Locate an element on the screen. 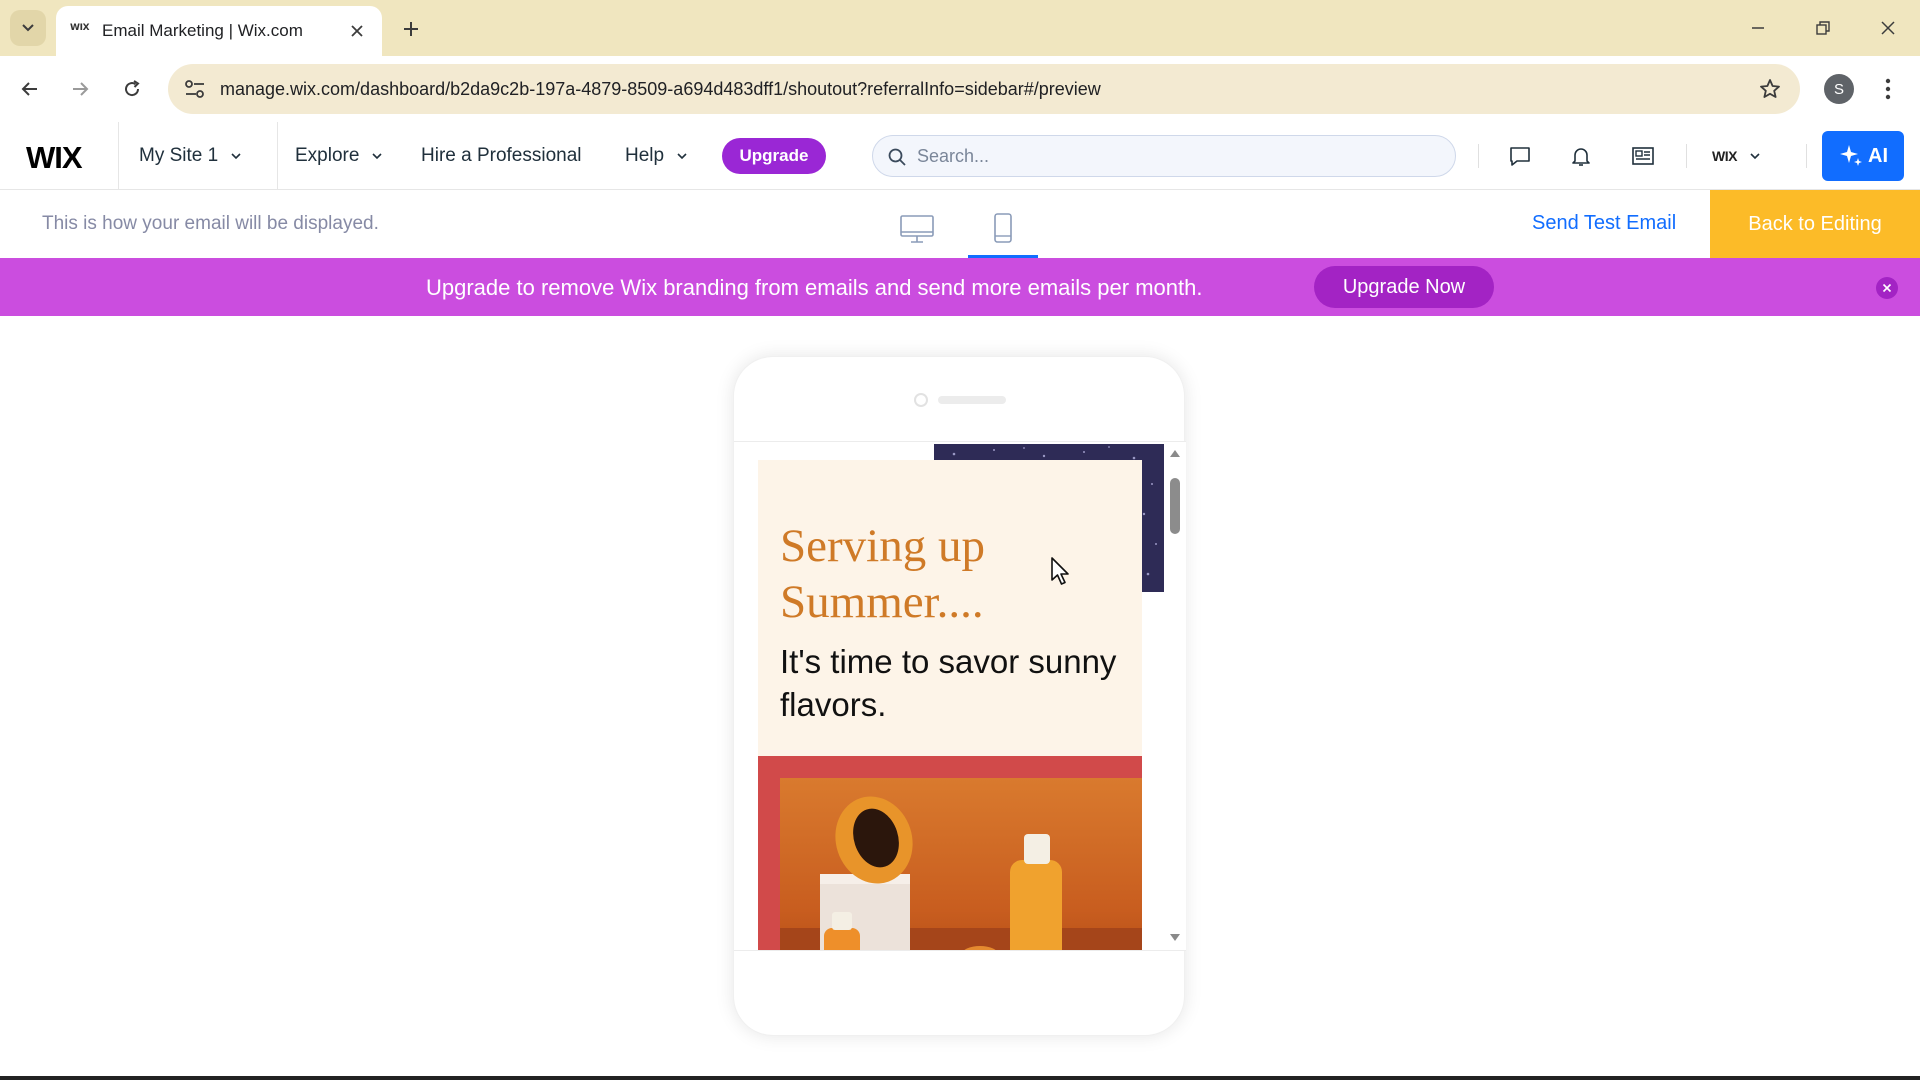  account-label: WIX is located at coordinates (1724, 156).